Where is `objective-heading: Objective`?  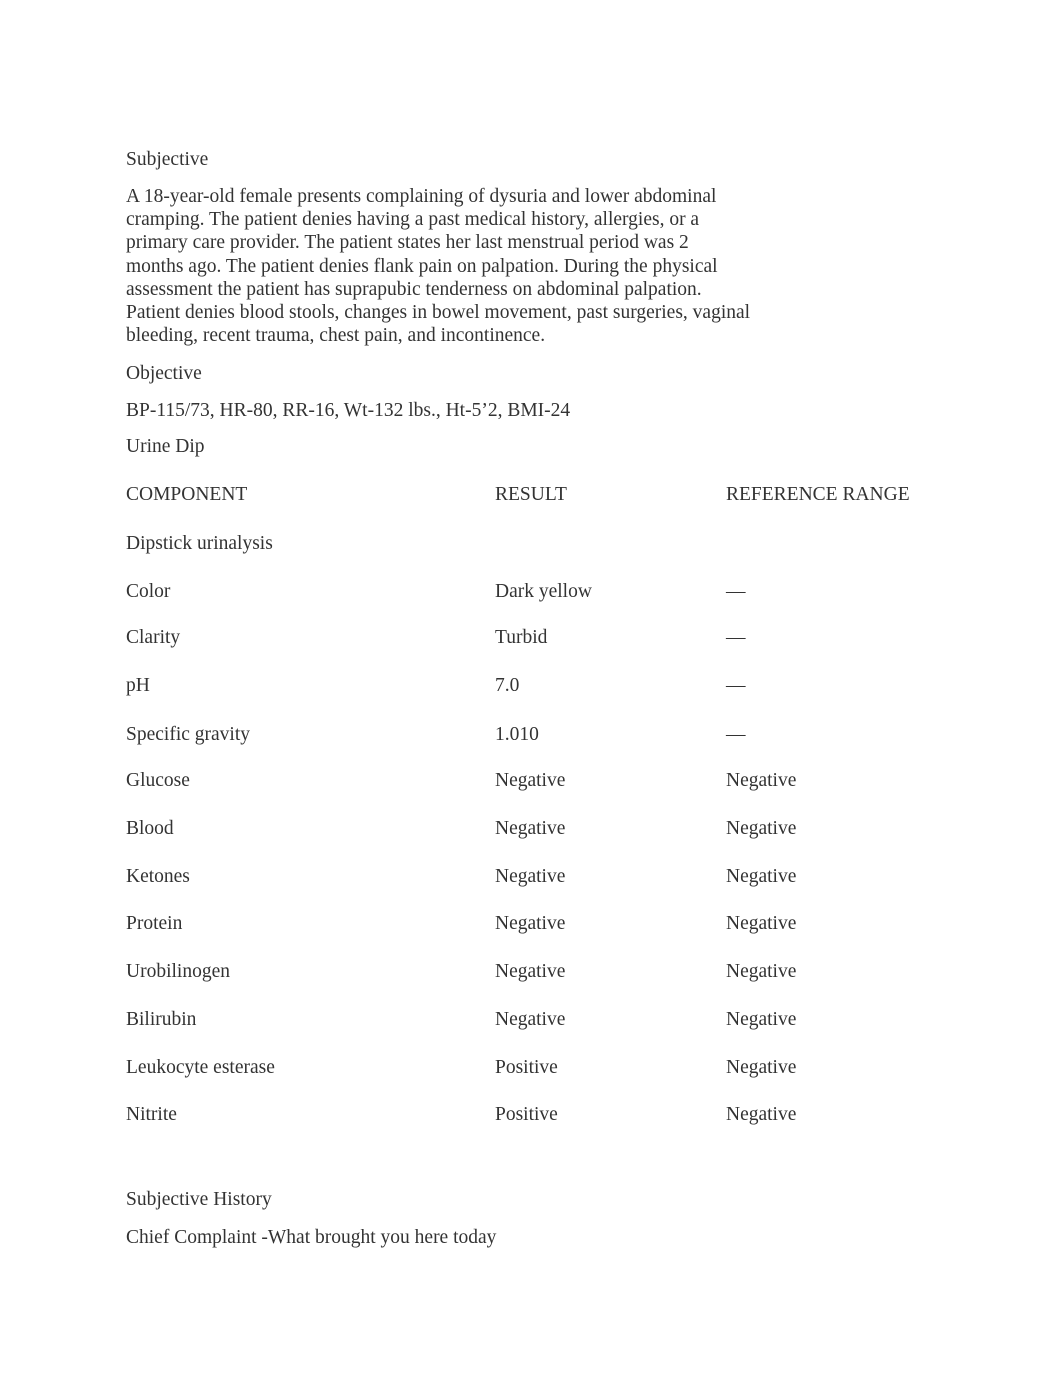 objective-heading: Objective is located at coordinates (164, 373).